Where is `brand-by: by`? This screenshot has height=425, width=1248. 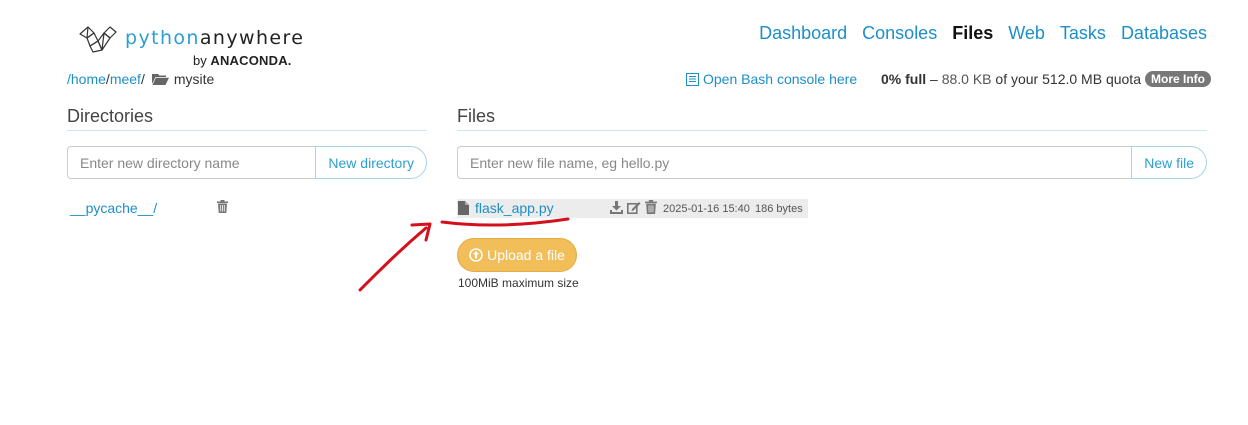
brand-by: by is located at coordinates (200, 60).